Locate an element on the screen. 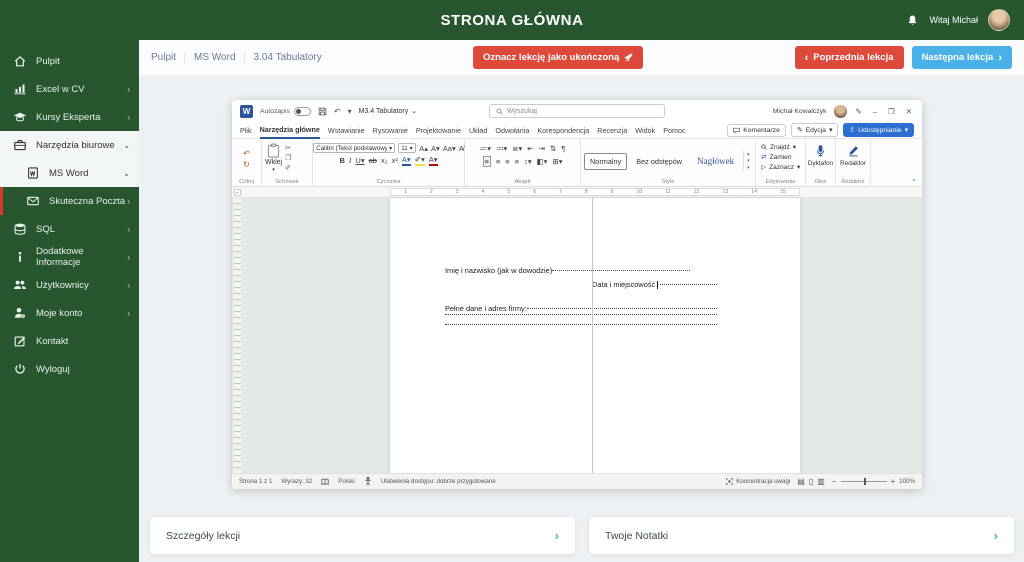  align-center-button: ≡ is located at coordinates (498, 161).